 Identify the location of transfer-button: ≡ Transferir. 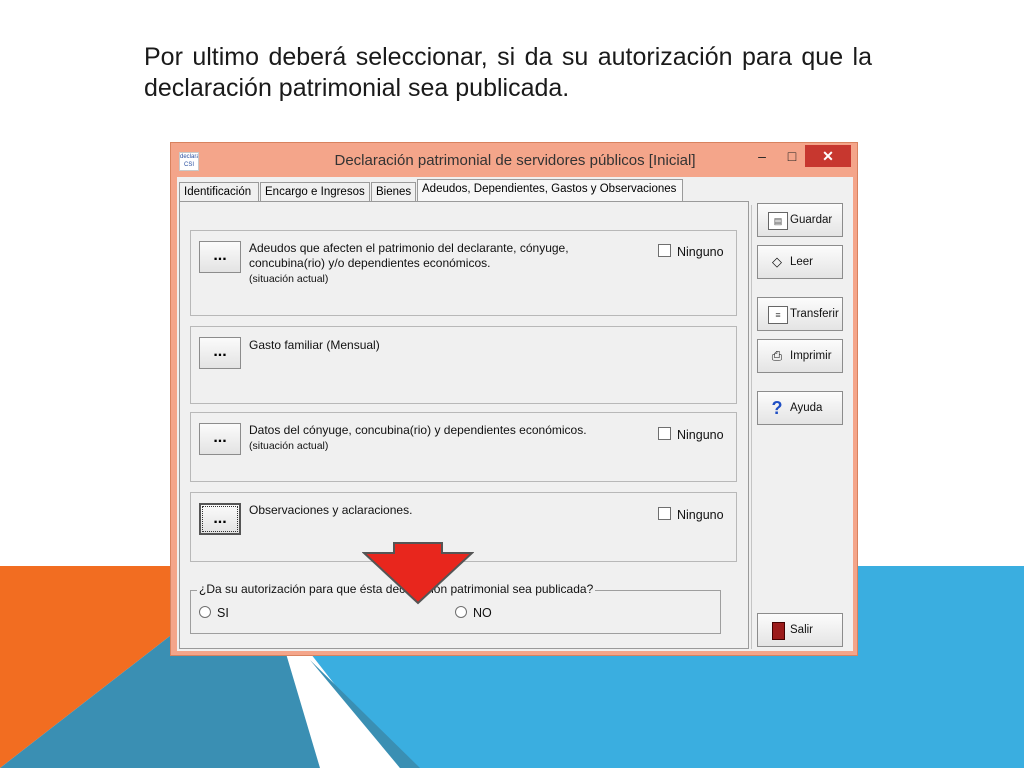
(800, 314).